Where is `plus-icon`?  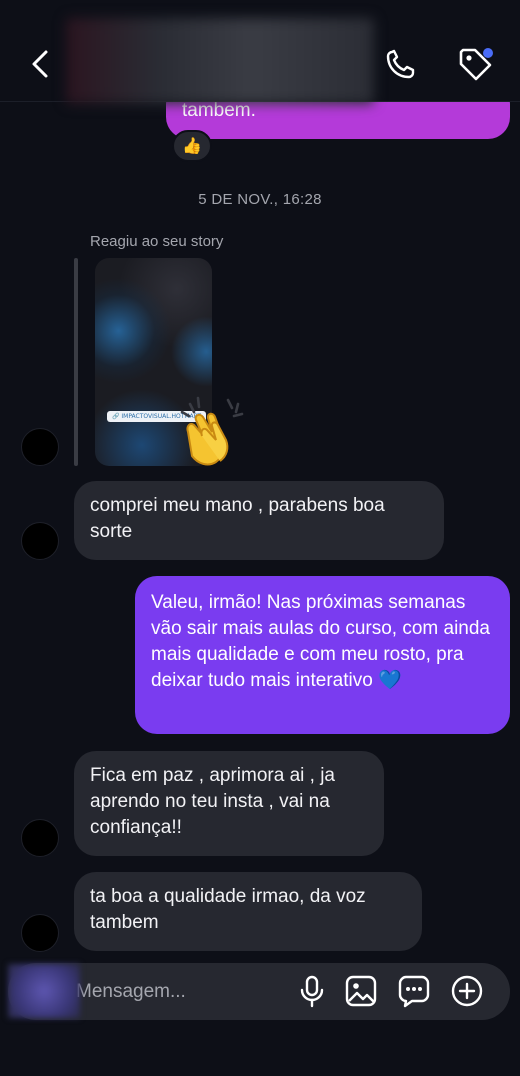
plus-icon is located at coordinates (467, 991).